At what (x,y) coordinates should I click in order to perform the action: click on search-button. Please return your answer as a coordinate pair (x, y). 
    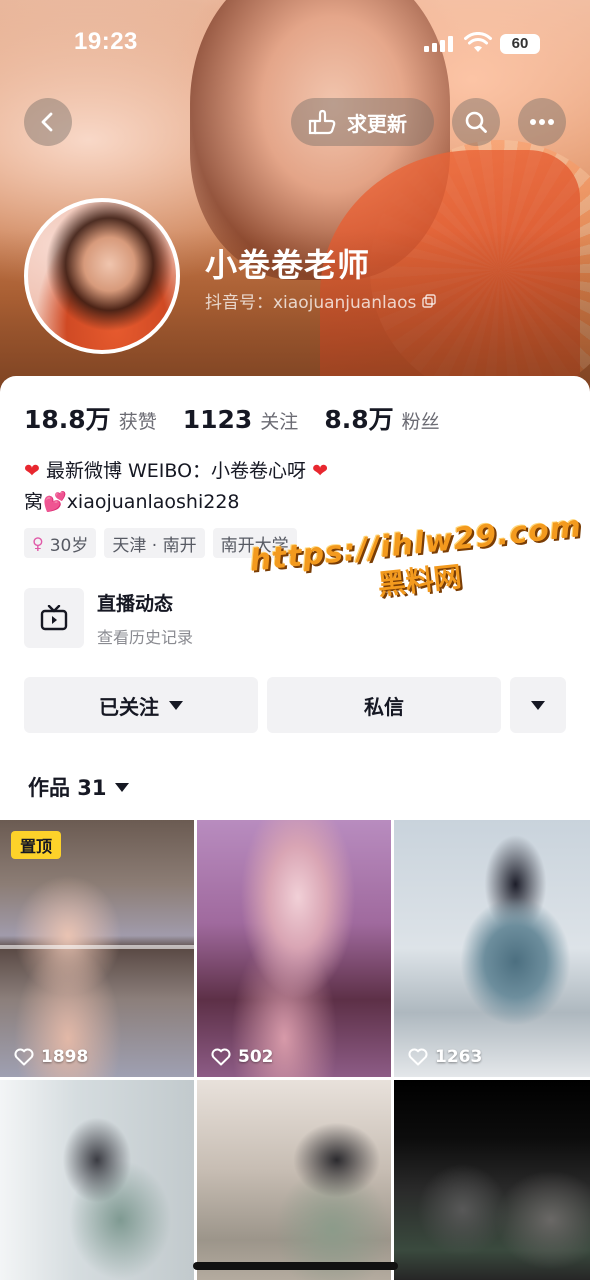
    Looking at the image, I should click on (476, 122).